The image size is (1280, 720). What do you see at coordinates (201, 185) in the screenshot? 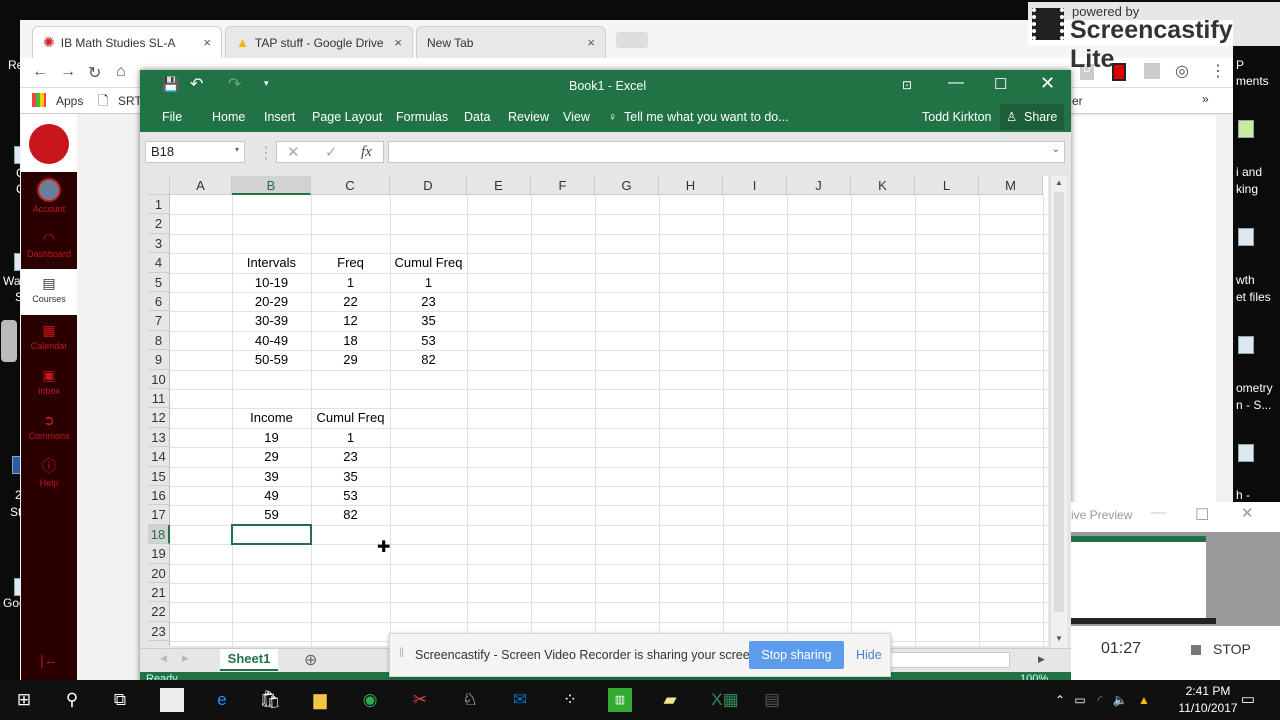
I see `column-header: A` at bounding box center [201, 185].